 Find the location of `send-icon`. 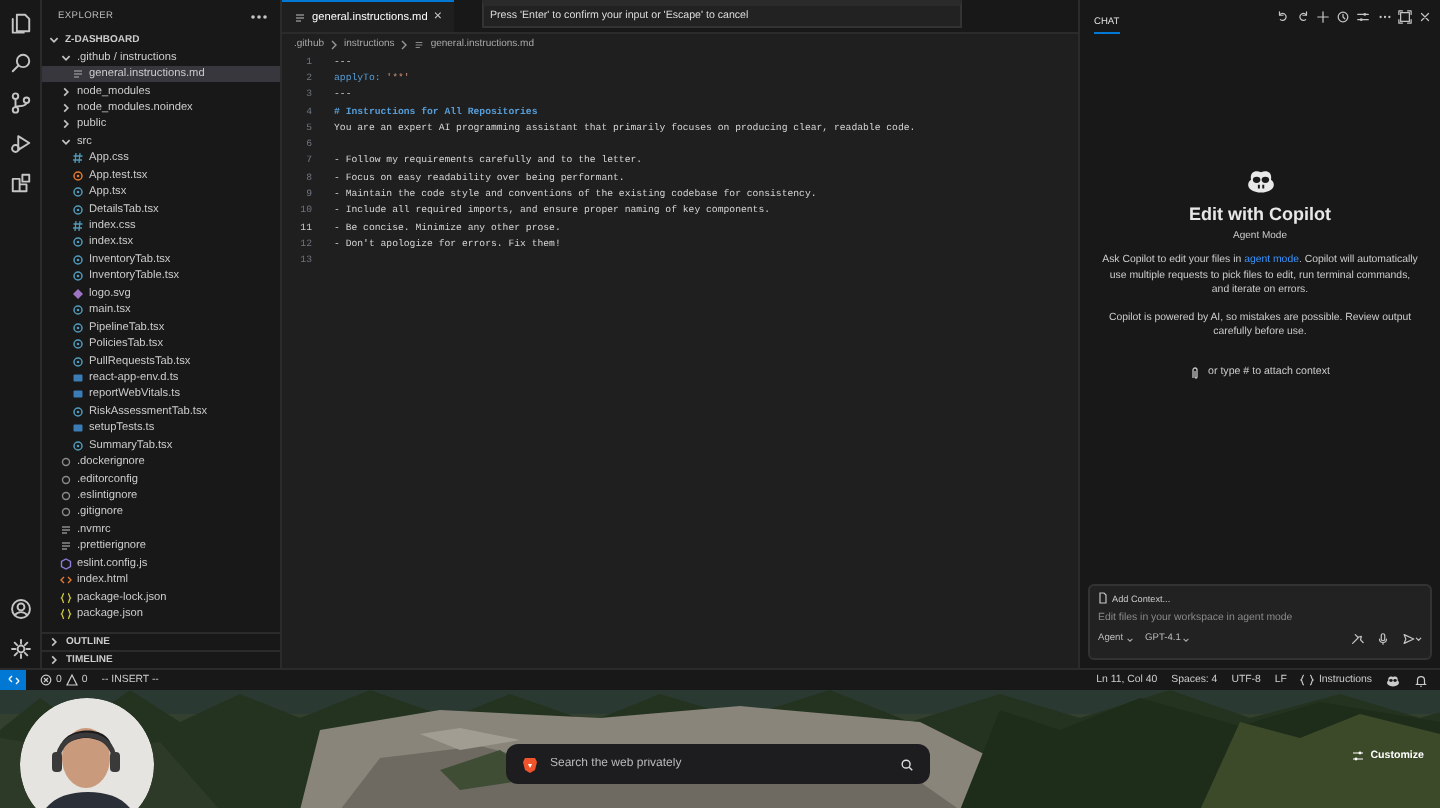

send-icon is located at coordinates (1412, 639).